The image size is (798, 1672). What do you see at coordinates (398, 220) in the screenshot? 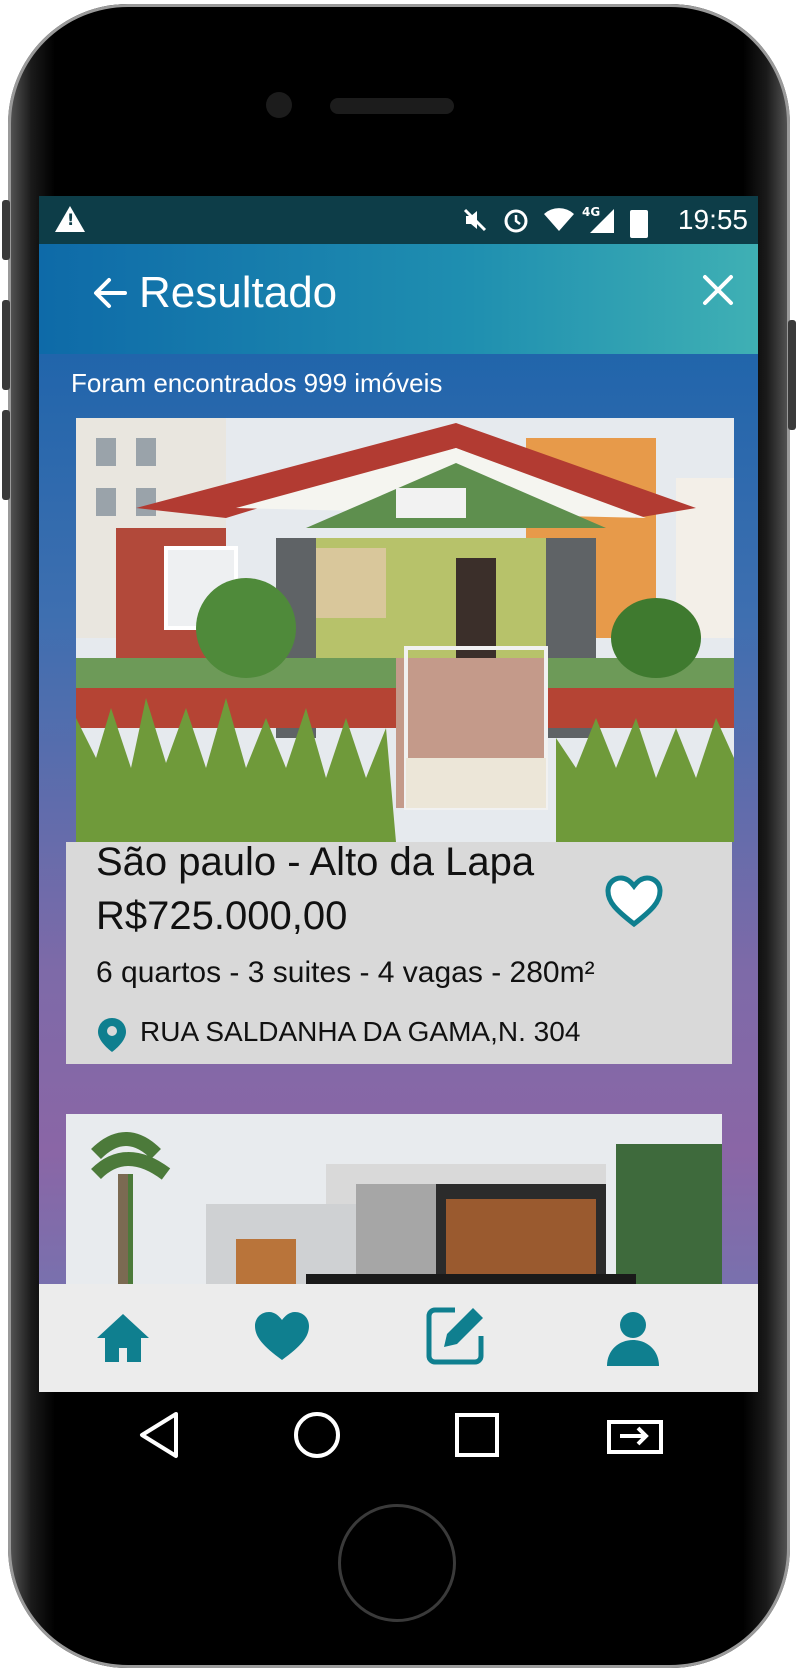
I see `status-bar: ! 4G 19:55` at bounding box center [398, 220].